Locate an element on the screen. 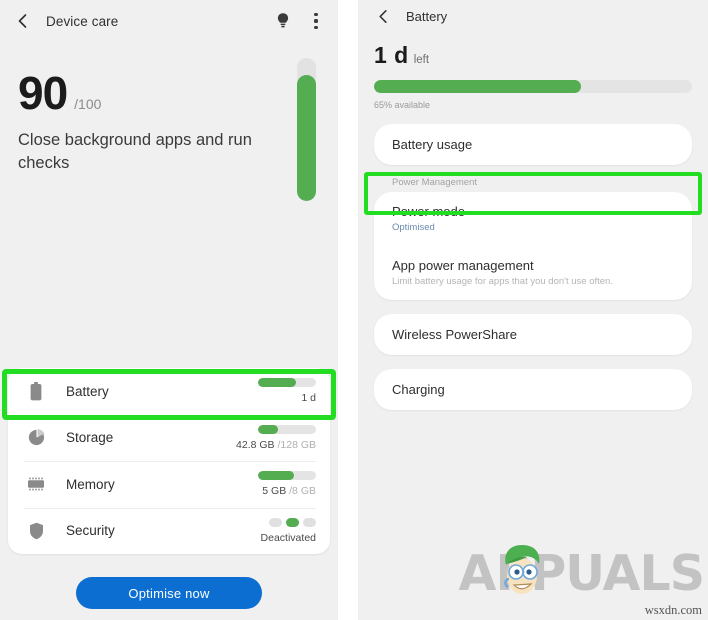  section-label-power-management: Power Management is located at coordinates (435, 182).